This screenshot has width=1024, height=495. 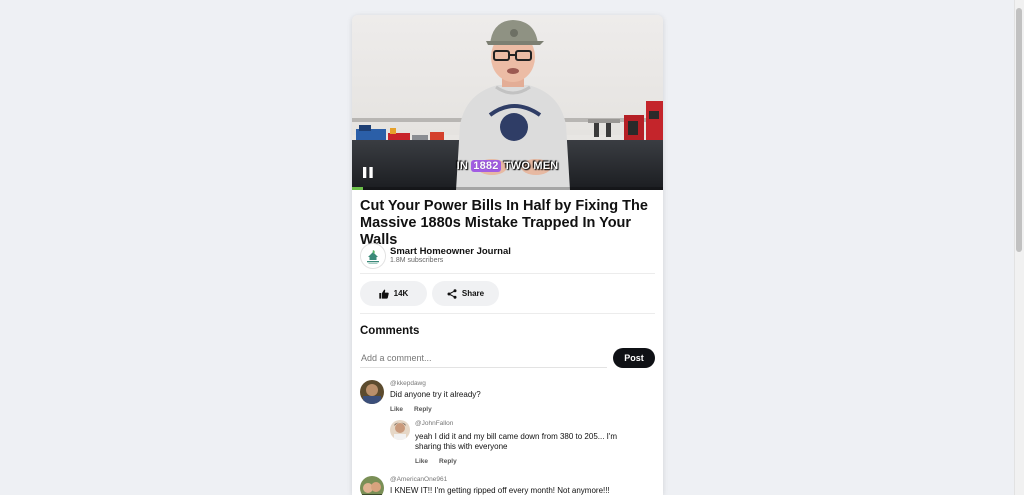 What do you see at coordinates (507, 188) in the screenshot?
I see `video-progress-bar` at bounding box center [507, 188].